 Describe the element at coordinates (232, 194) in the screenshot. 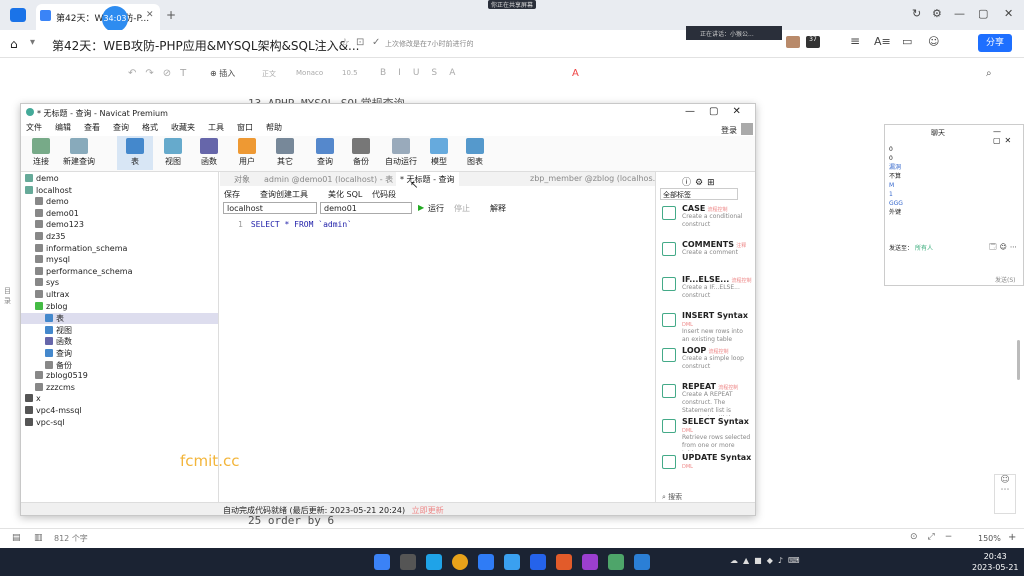

I see `save-button: 保存` at that location.